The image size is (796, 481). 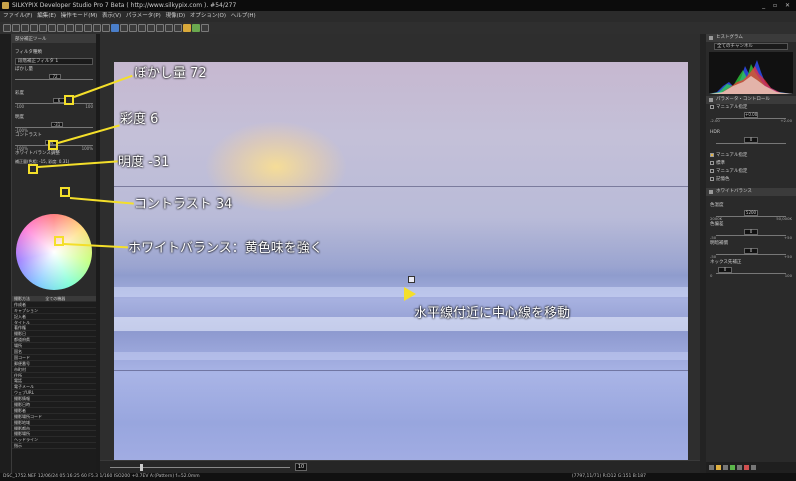 What do you see at coordinates (79, 28) in the screenshot?
I see `crop-icon` at bounding box center [79, 28].